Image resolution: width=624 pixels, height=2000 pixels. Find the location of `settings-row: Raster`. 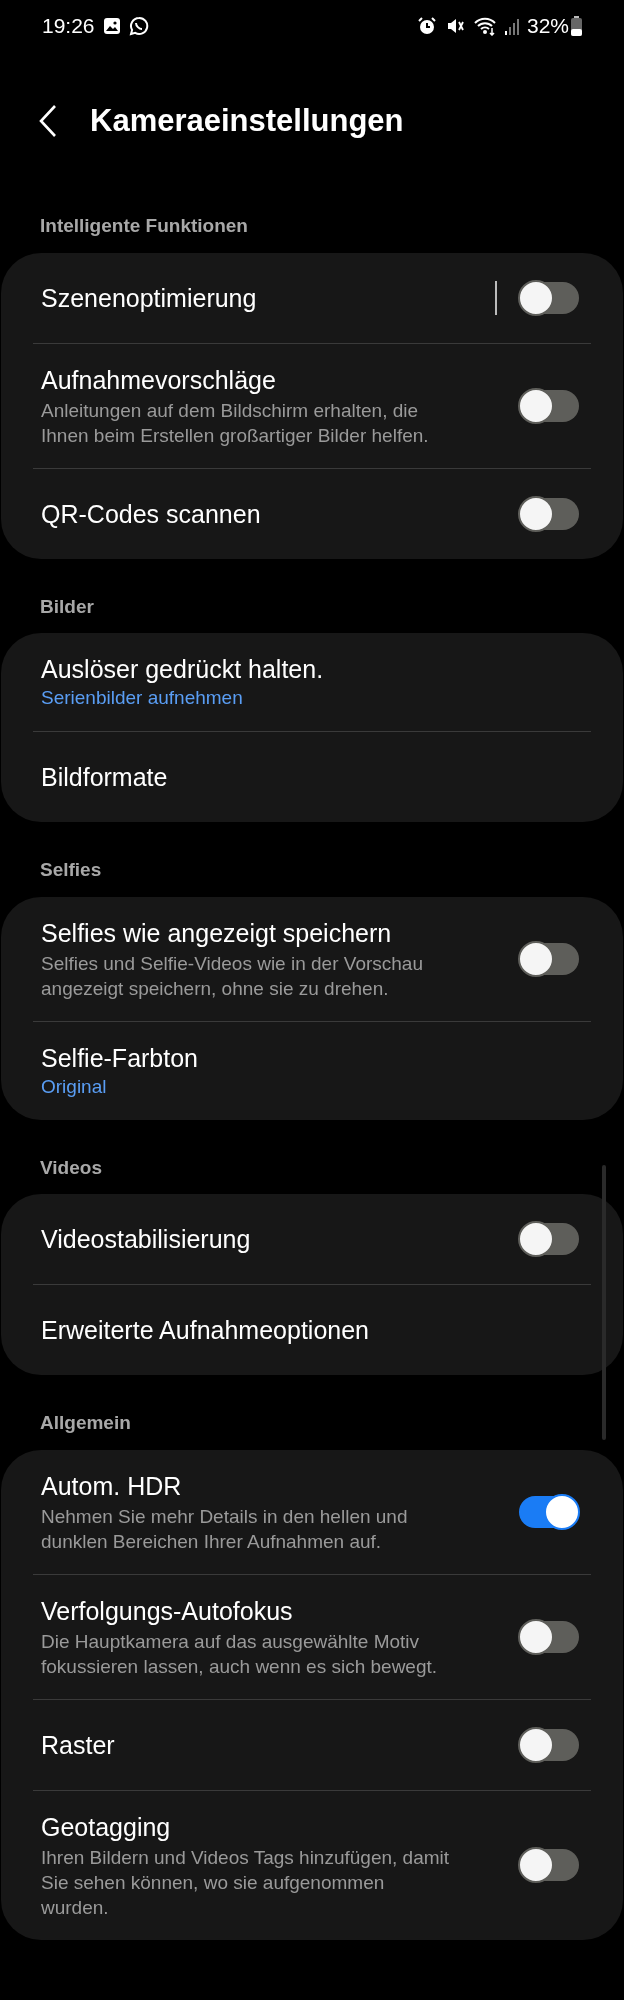

settings-row: Raster is located at coordinates (312, 1744).